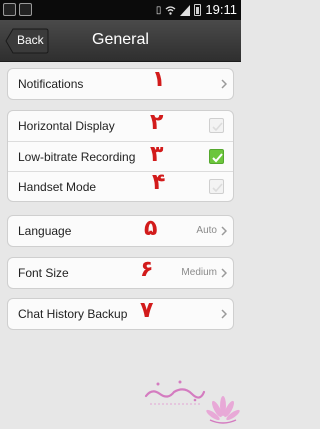 This screenshot has height=429, width=320. What do you see at coordinates (66, 126) in the screenshot?
I see `horizontal-display-label: Horizontal Display` at bounding box center [66, 126].